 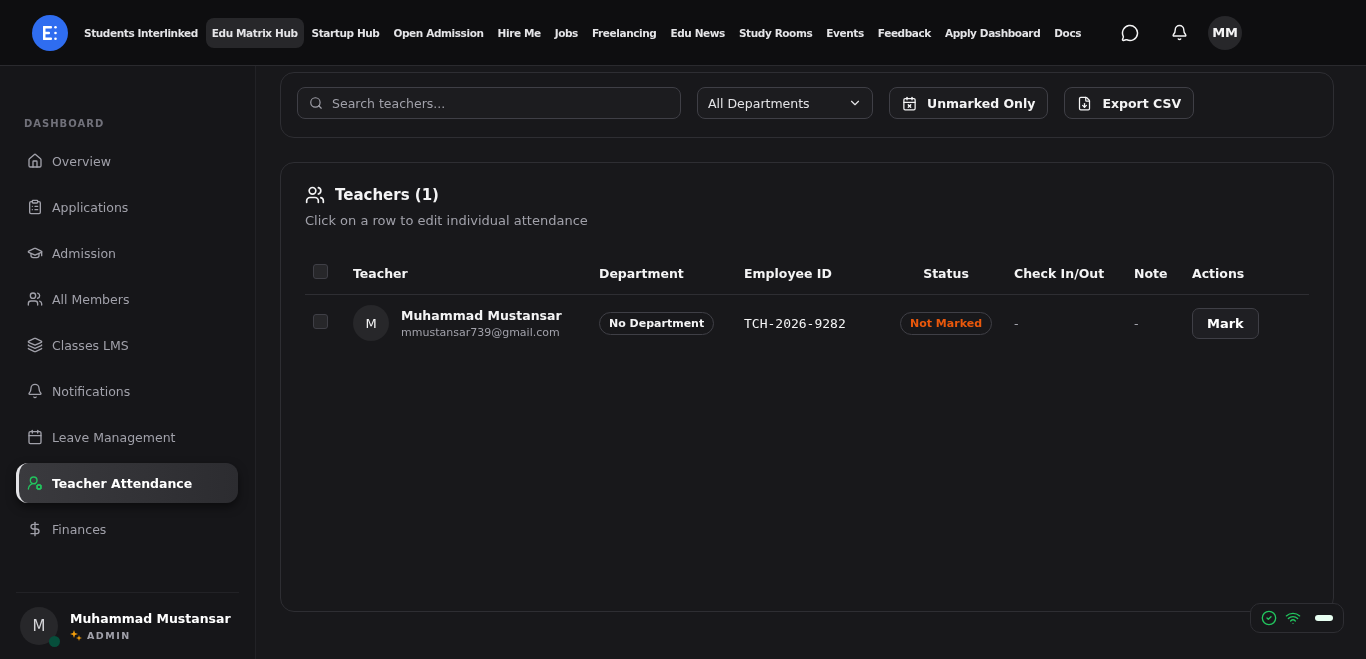 What do you see at coordinates (1324, 618) in the screenshot?
I see `toggle-icon` at bounding box center [1324, 618].